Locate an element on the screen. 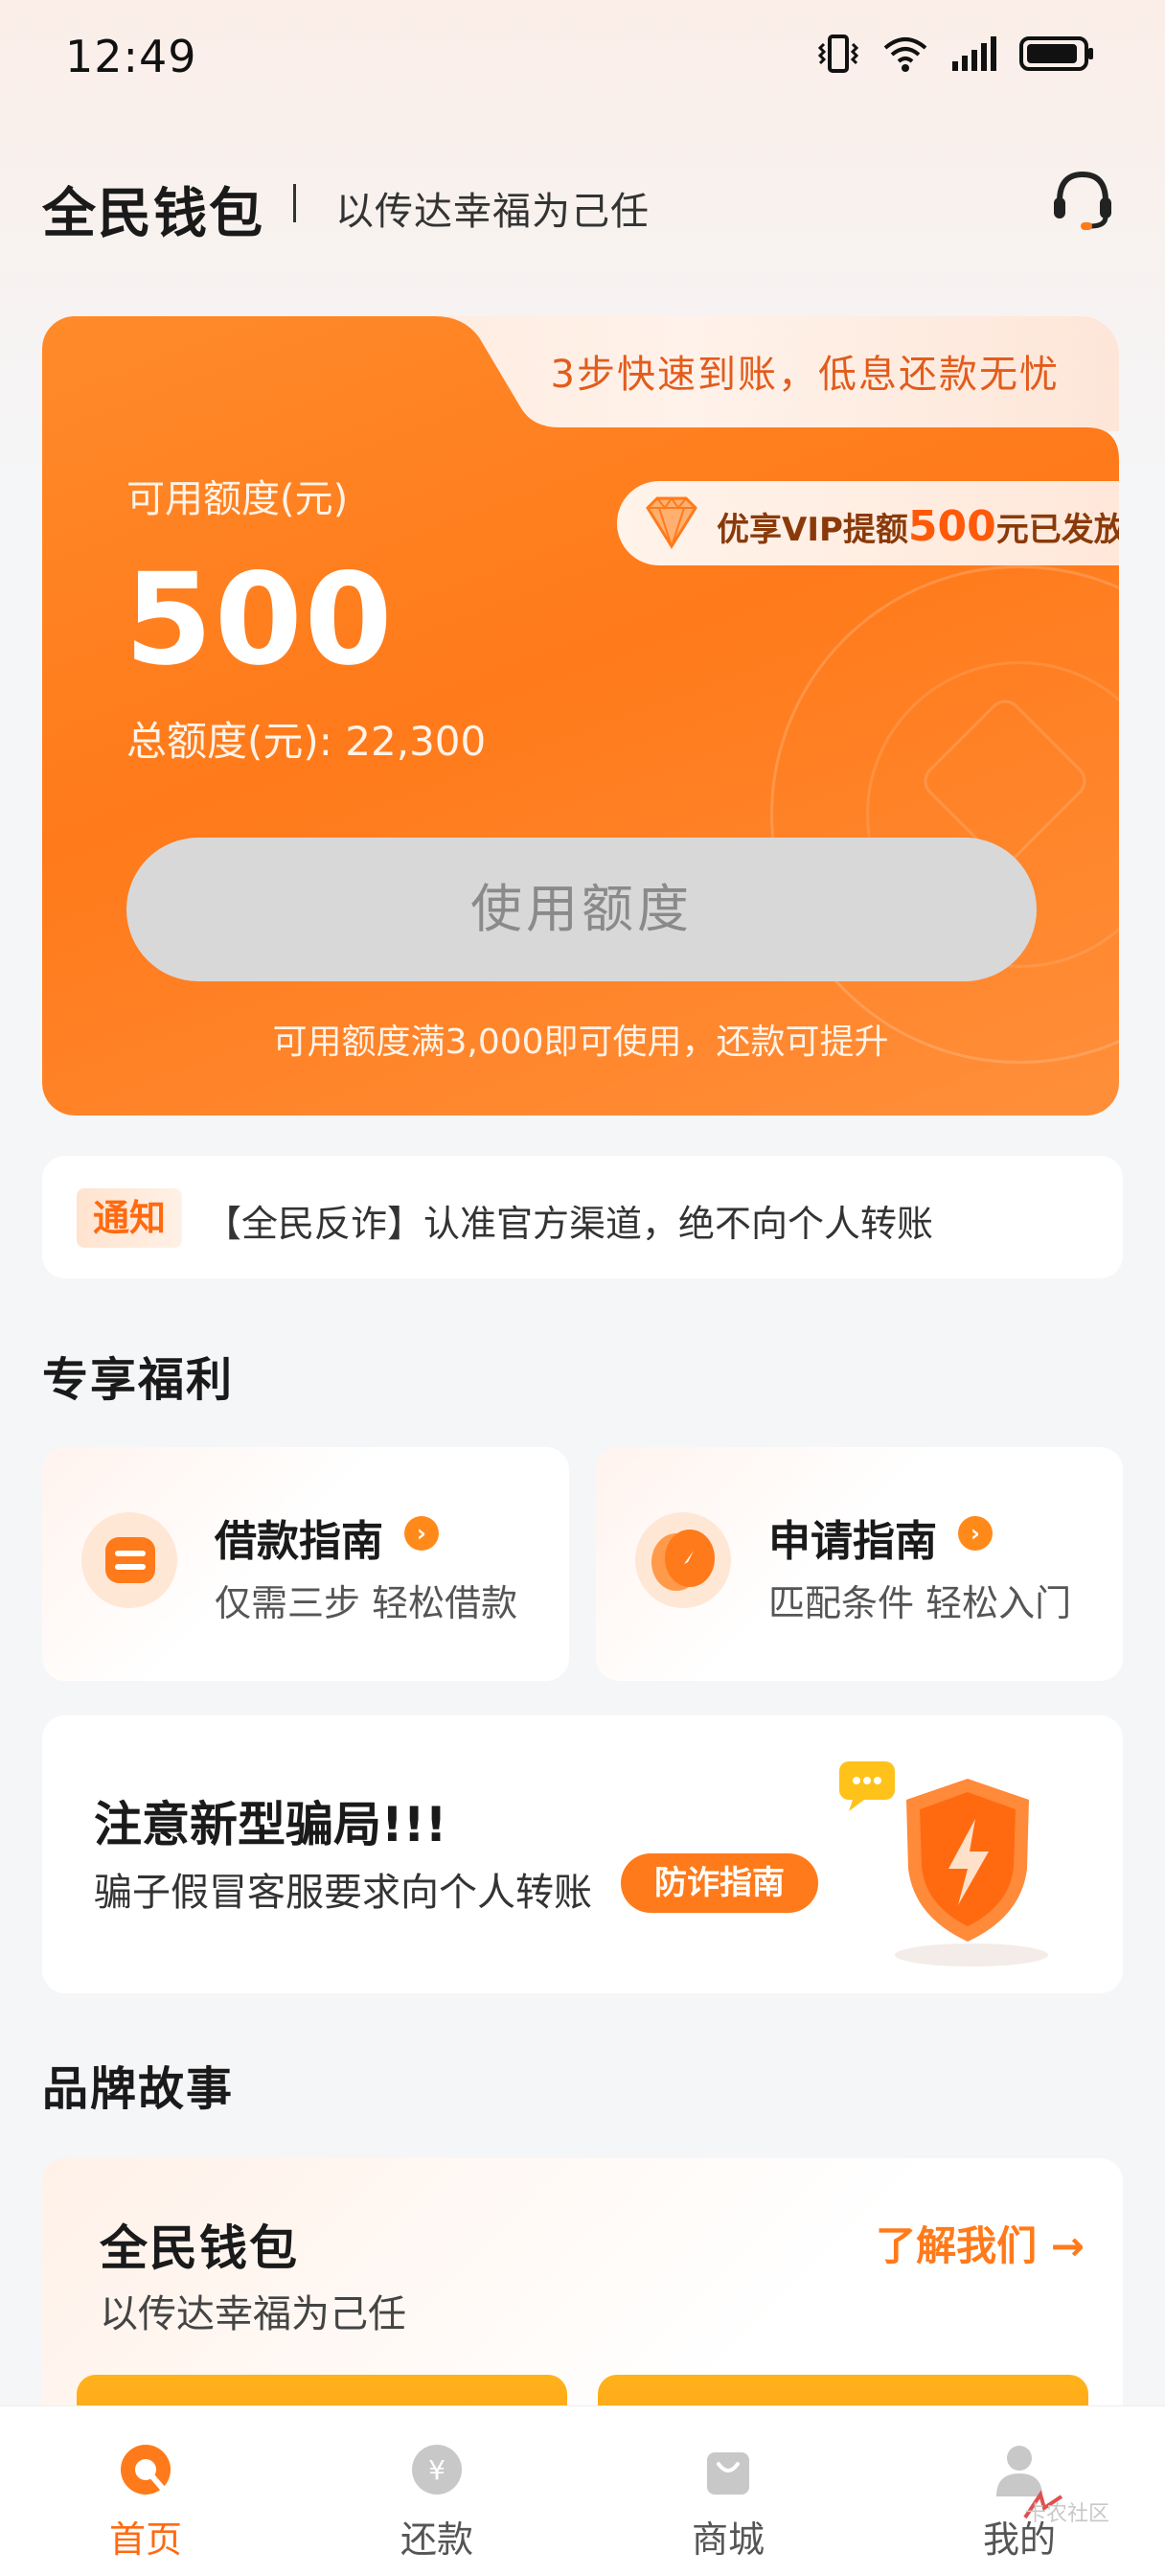  vip-suffix: 元已发放 is located at coordinates (1057, 530).